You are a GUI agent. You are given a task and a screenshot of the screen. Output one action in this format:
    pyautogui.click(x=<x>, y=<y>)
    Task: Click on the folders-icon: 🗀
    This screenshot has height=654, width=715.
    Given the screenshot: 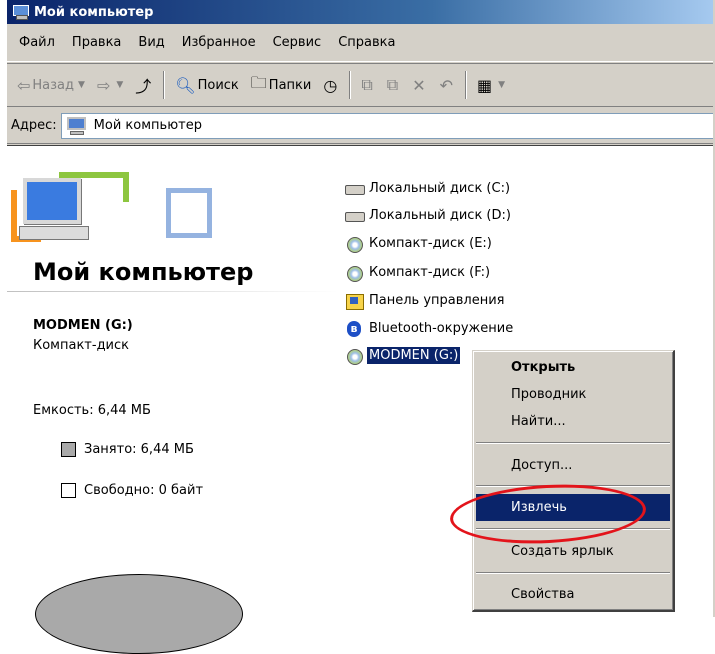 What is the action you would take?
    pyautogui.click(x=258, y=82)
    